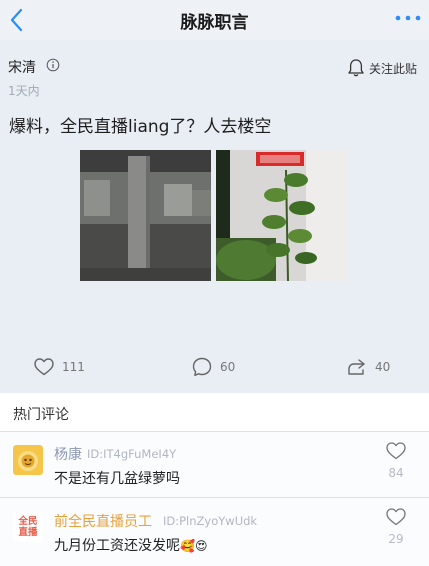  What do you see at coordinates (117, 546) in the screenshot?
I see `comment-text-body: 九月份工资还没发呢` at bounding box center [117, 546].